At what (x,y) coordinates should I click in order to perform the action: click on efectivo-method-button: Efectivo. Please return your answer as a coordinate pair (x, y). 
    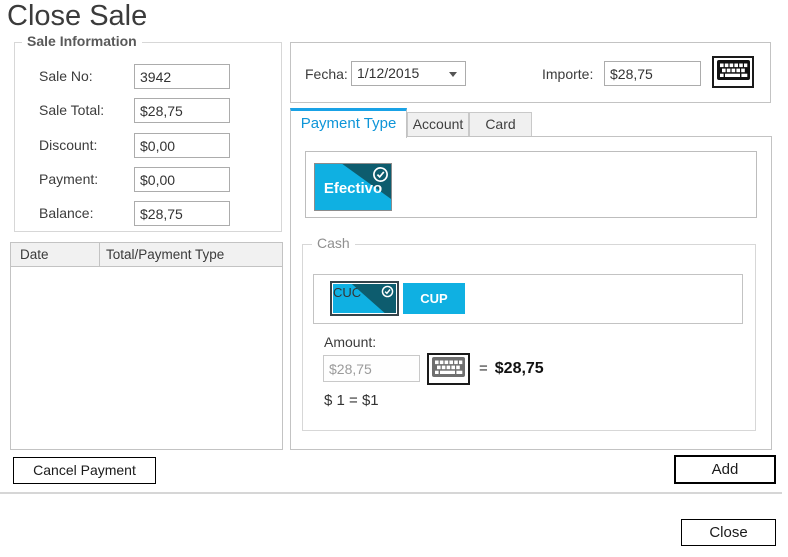
    Looking at the image, I should click on (353, 187).